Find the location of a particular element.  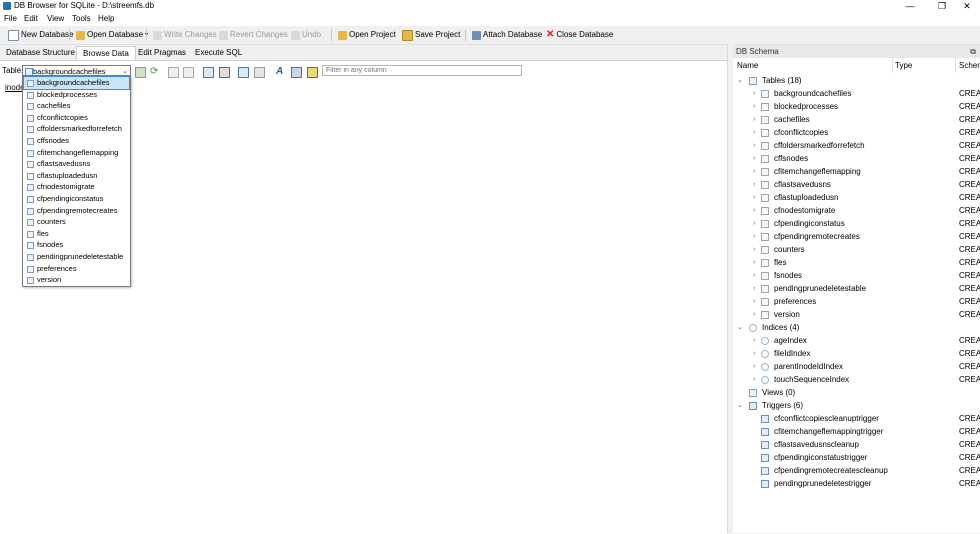

filter-input is located at coordinates (422, 70).